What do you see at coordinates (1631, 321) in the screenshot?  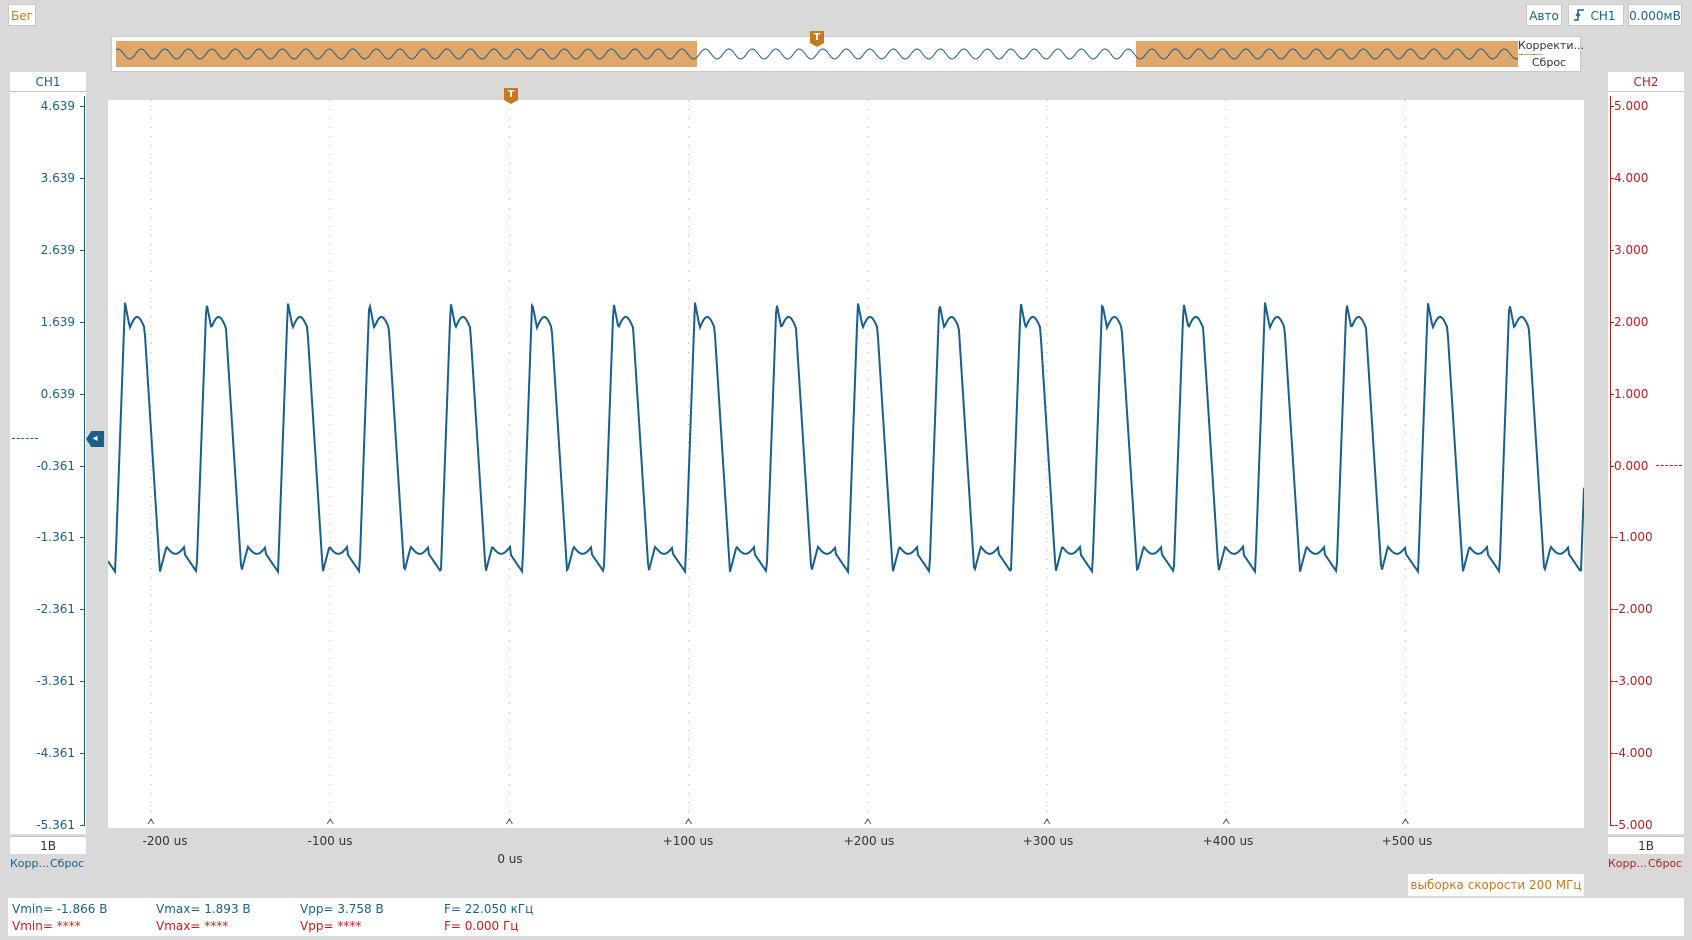 I see `ch2-tick-label: 2.000` at bounding box center [1631, 321].